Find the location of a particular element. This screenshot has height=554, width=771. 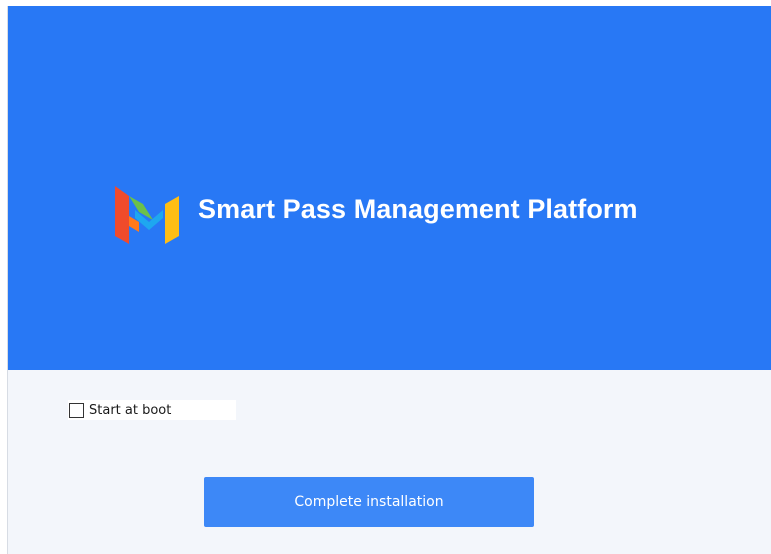

app-title: Smart Pass Management Platform is located at coordinates (418, 209).